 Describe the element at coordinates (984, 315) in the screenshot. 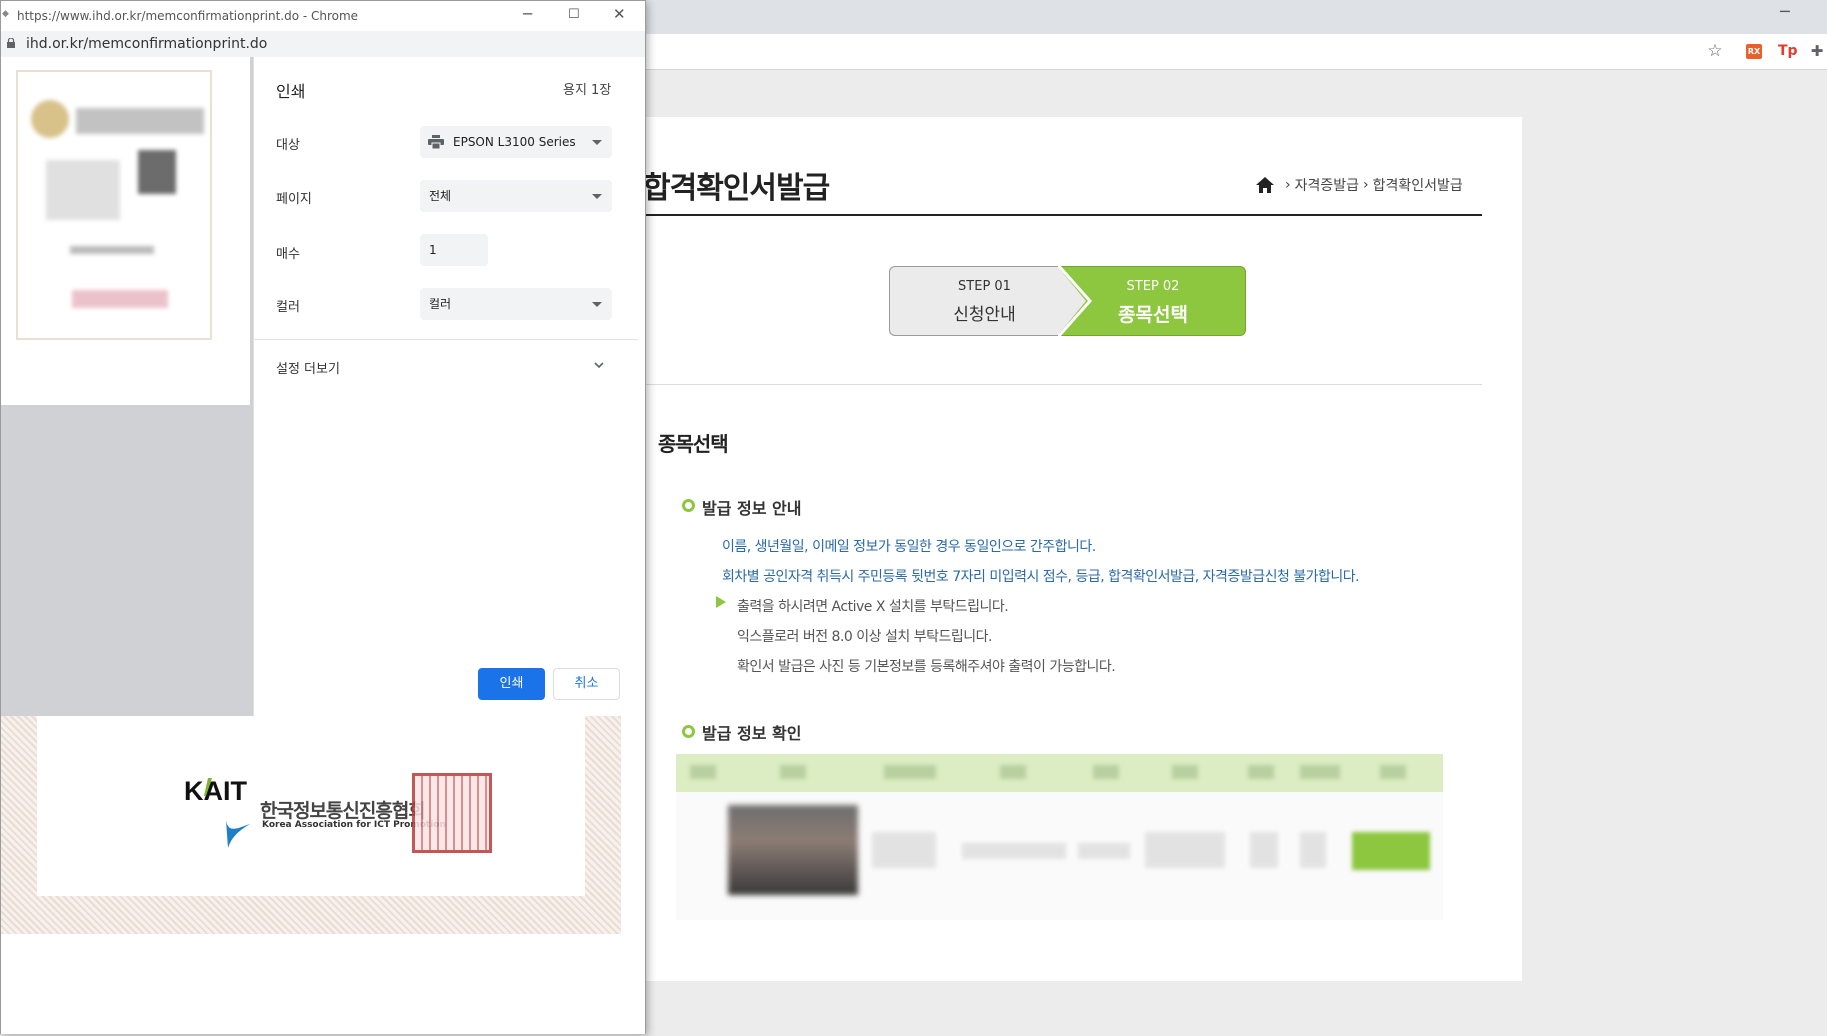

I see `step-name: 신청안내` at that location.